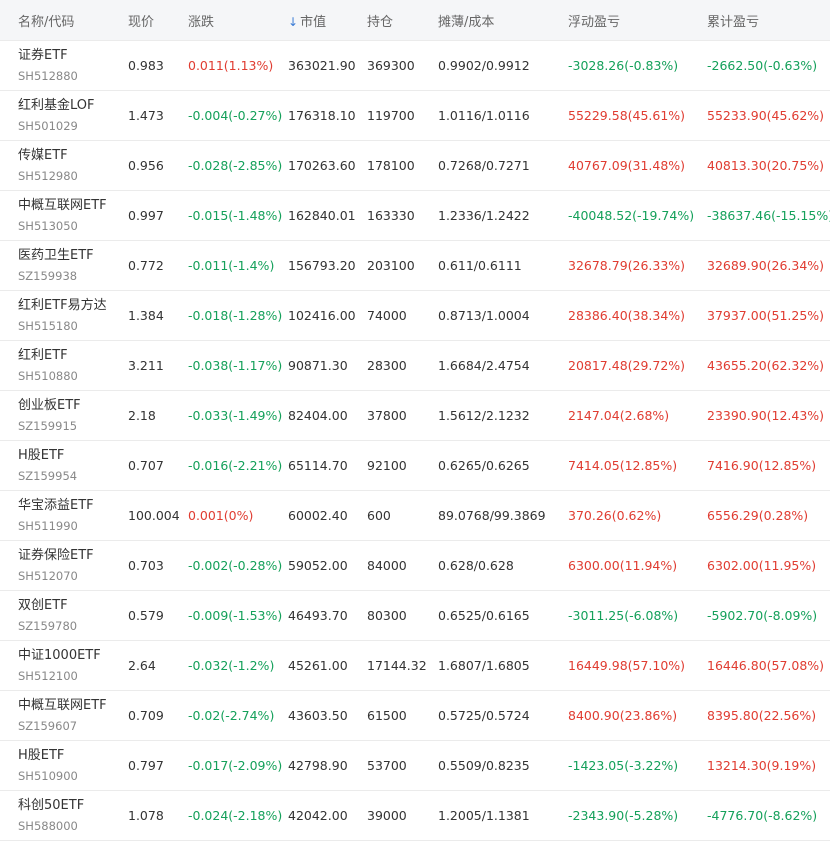  What do you see at coordinates (64, 106) in the screenshot?
I see `fund-name: 红利基金LOF` at bounding box center [64, 106].